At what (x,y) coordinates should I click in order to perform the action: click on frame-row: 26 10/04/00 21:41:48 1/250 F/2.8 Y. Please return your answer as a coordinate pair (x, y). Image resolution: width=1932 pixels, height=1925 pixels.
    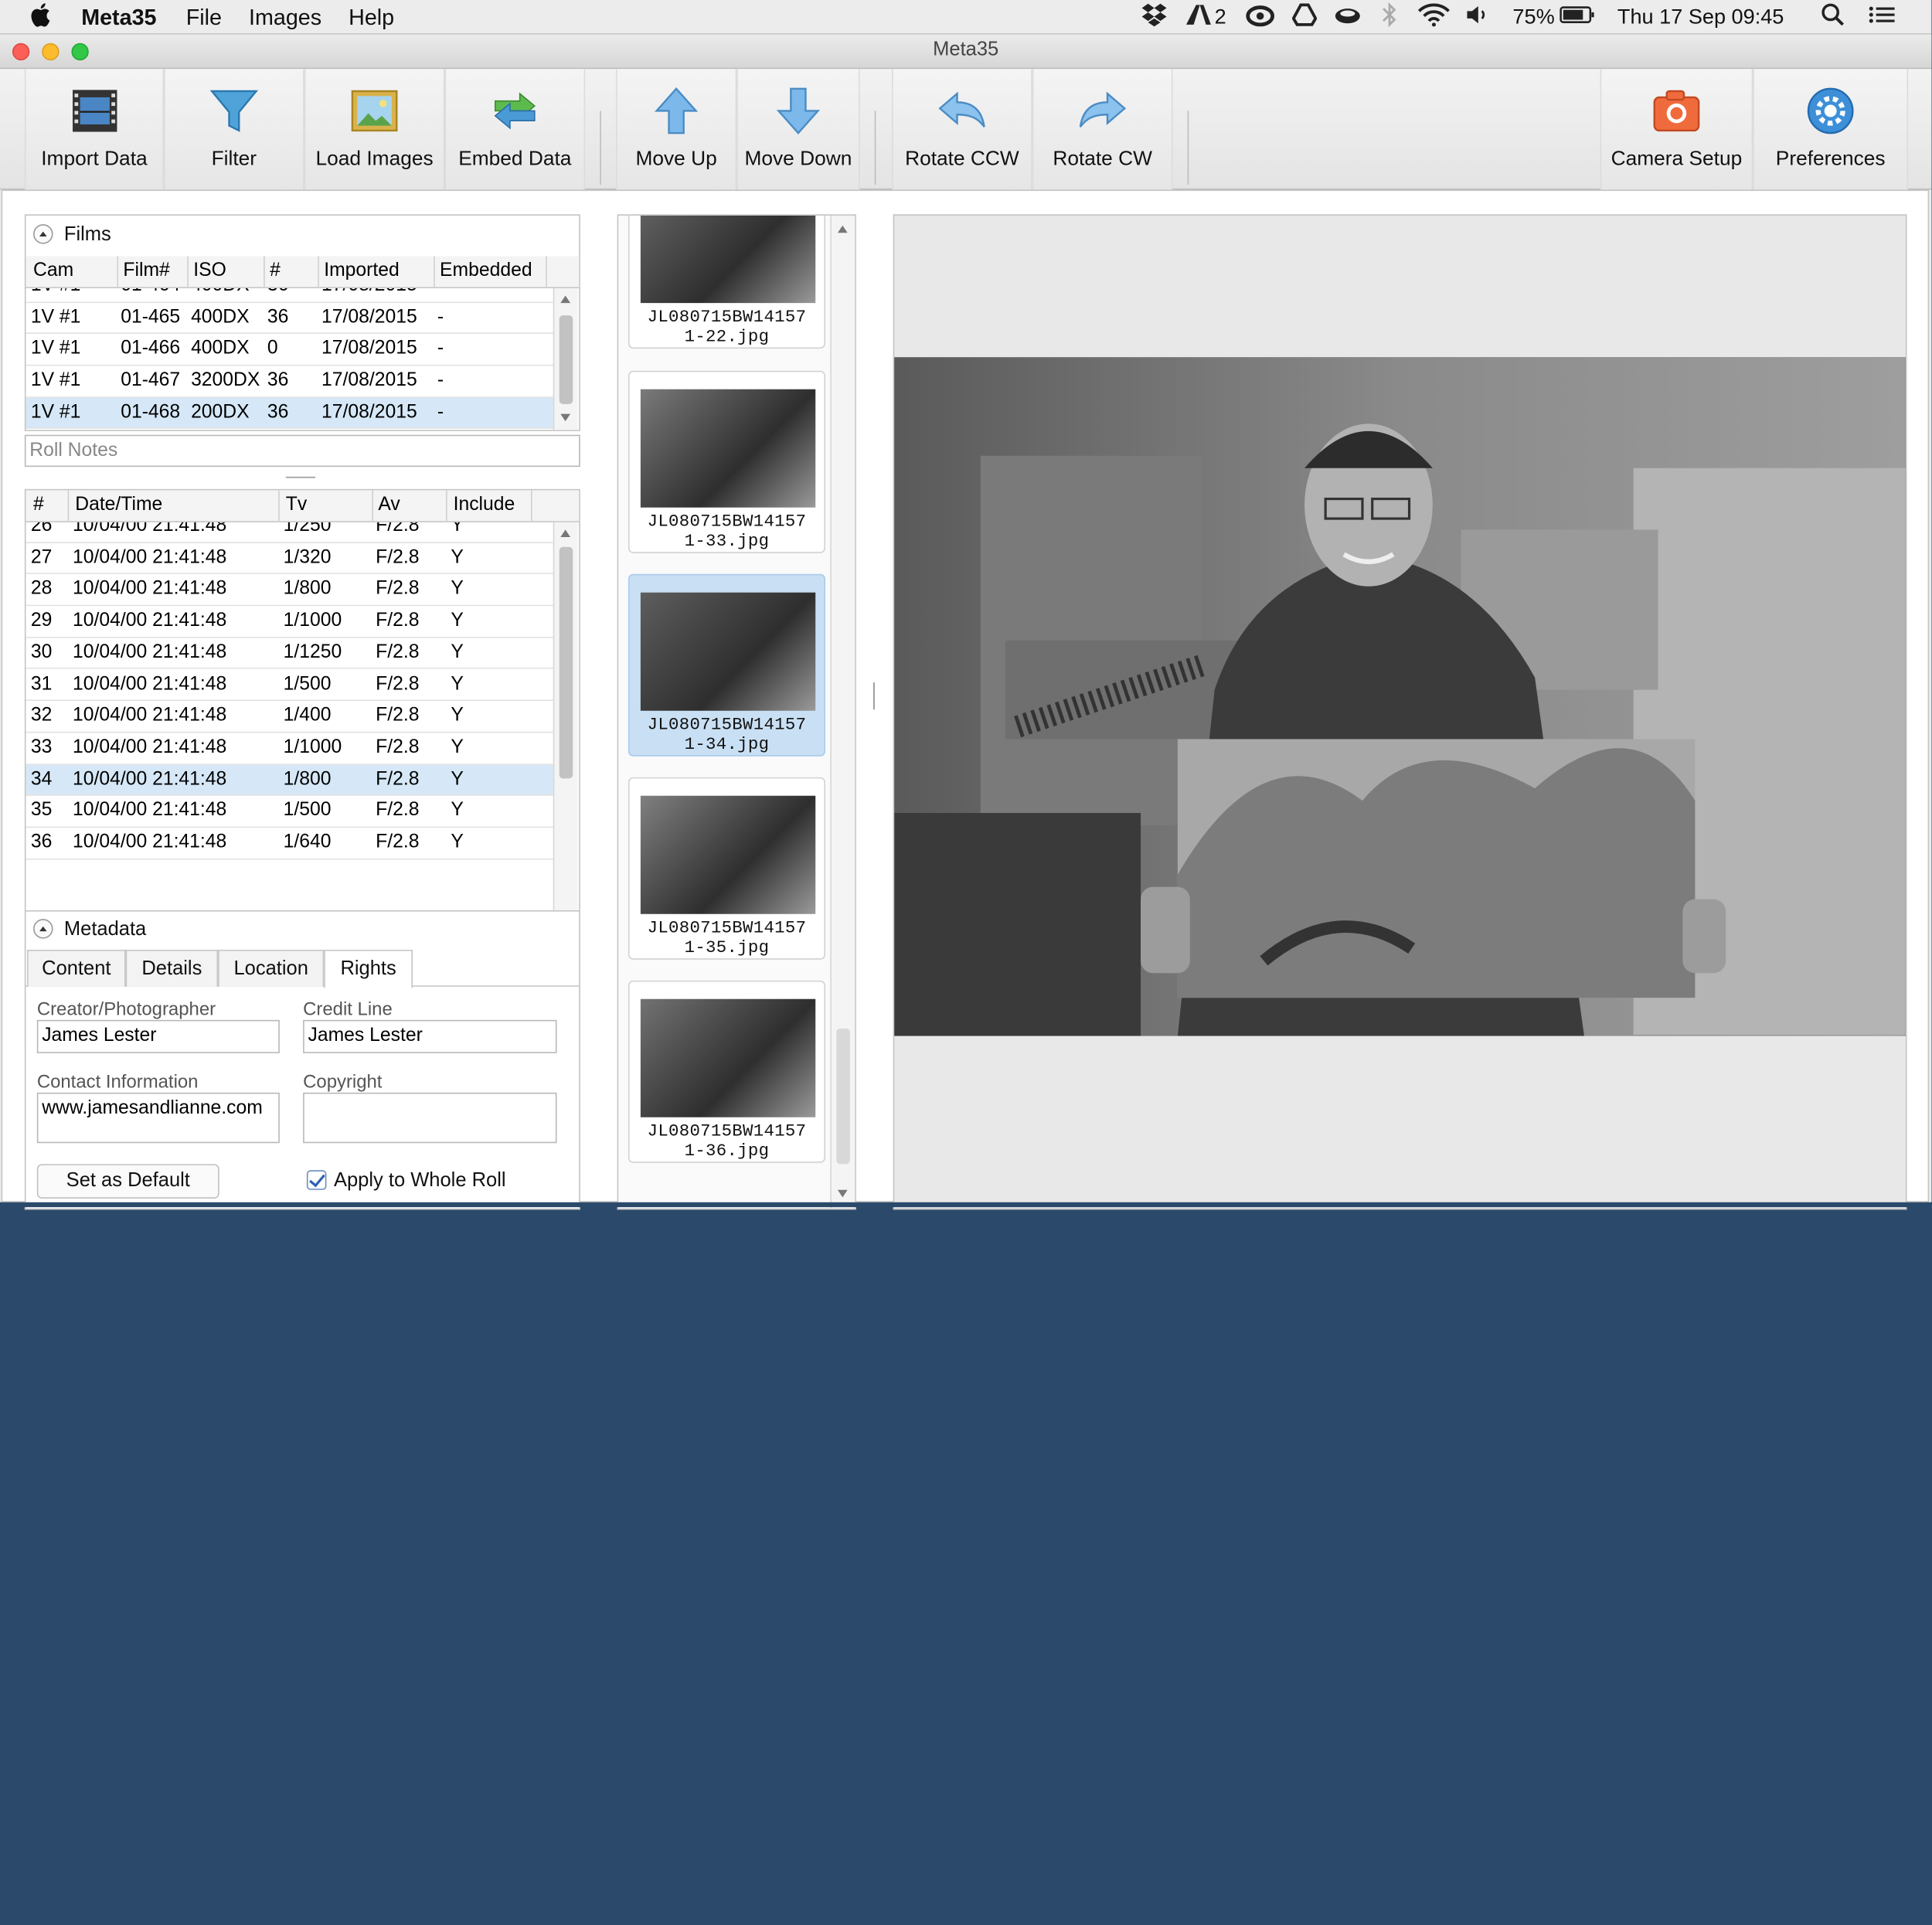
    Looking at the image, I should click on (289, 533).